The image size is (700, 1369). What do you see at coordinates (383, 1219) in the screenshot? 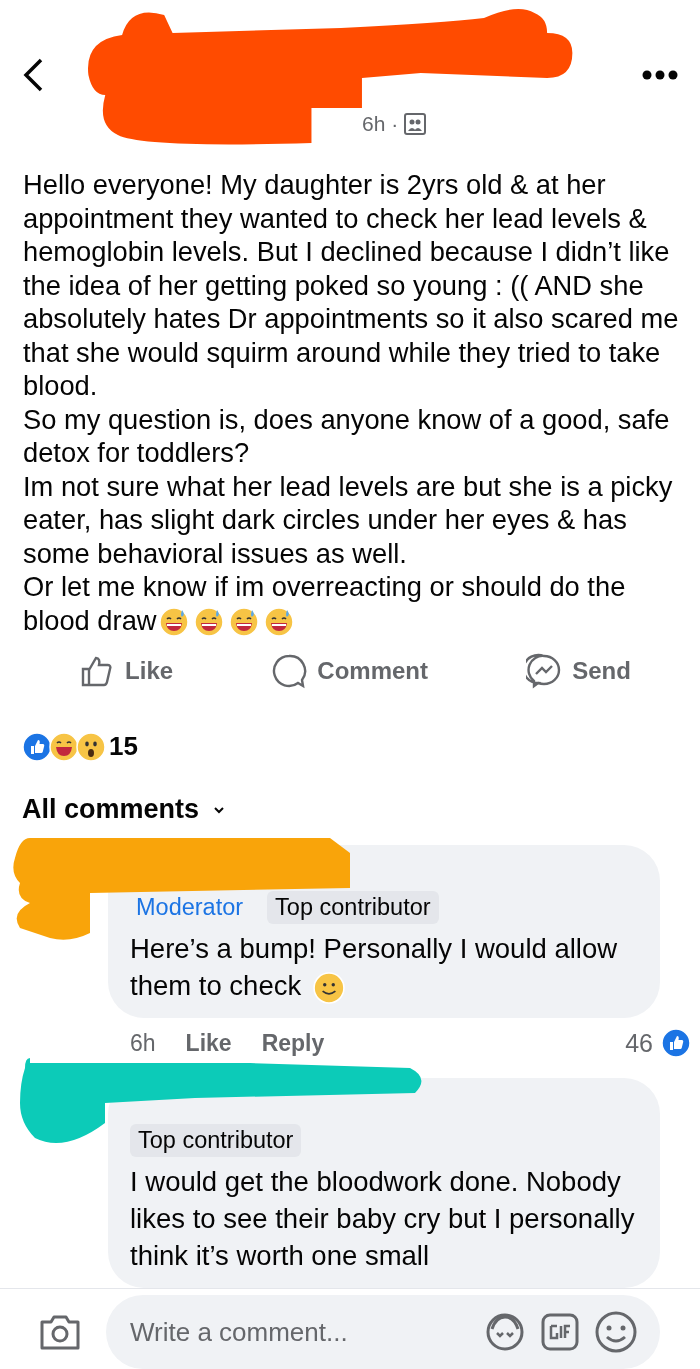
I see `comment-text: I would get the bloodwork done. Nobody likes to see their baby cry but I personally think it’s worth one small` at bounding box center [383, 1219].